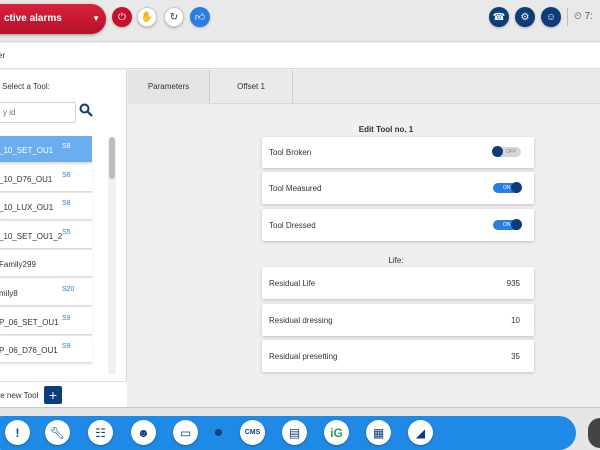 The image size is (600, 450). Describe the element at coordinates (66, 175) in the screenshot. I see `tool-code: S6` at that location.